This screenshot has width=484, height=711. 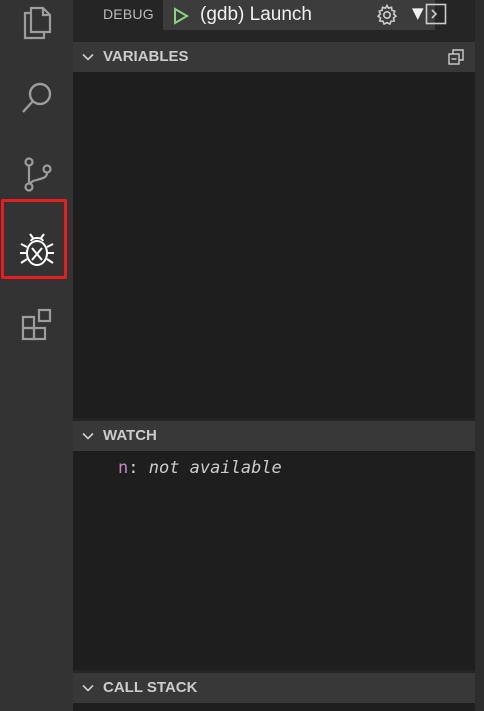 I want to click on chevron-down-icon: ▼, so click(x=418, y=13).